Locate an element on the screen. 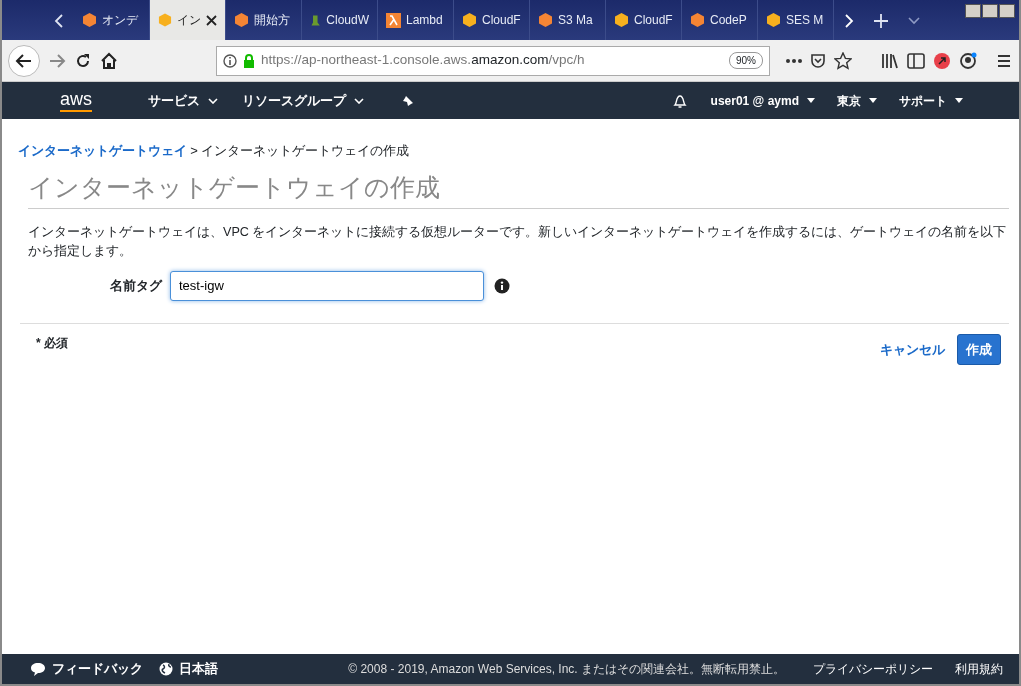  page-title: インターネットゲートウェイの作成 is located at coordinates (518, 188).